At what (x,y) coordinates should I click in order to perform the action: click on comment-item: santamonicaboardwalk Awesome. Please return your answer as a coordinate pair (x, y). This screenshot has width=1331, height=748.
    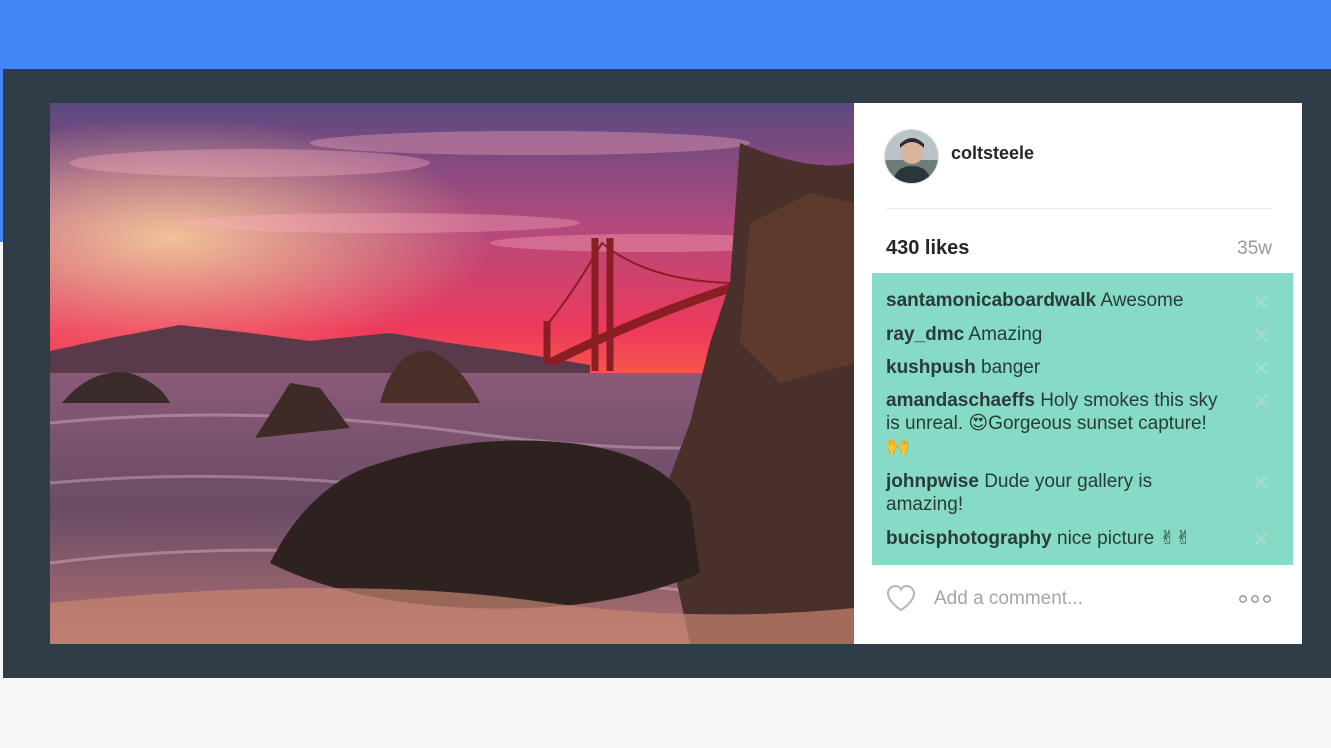
    Looking at the image, I should click on (1058, 300).